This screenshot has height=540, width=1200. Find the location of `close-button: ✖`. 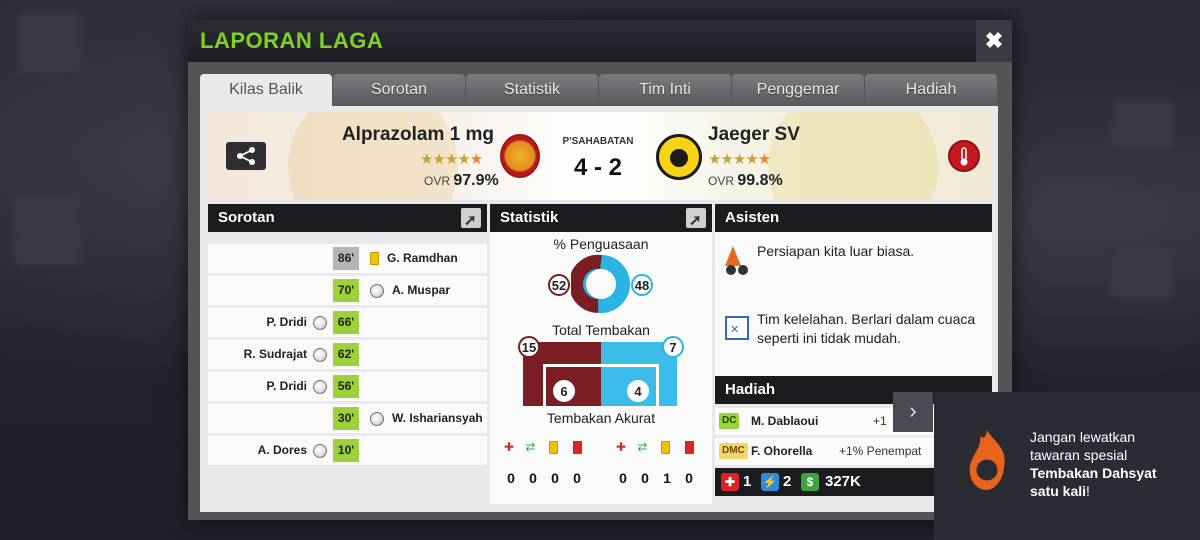

close-button: ✖ is located at coordinates (994, 41).